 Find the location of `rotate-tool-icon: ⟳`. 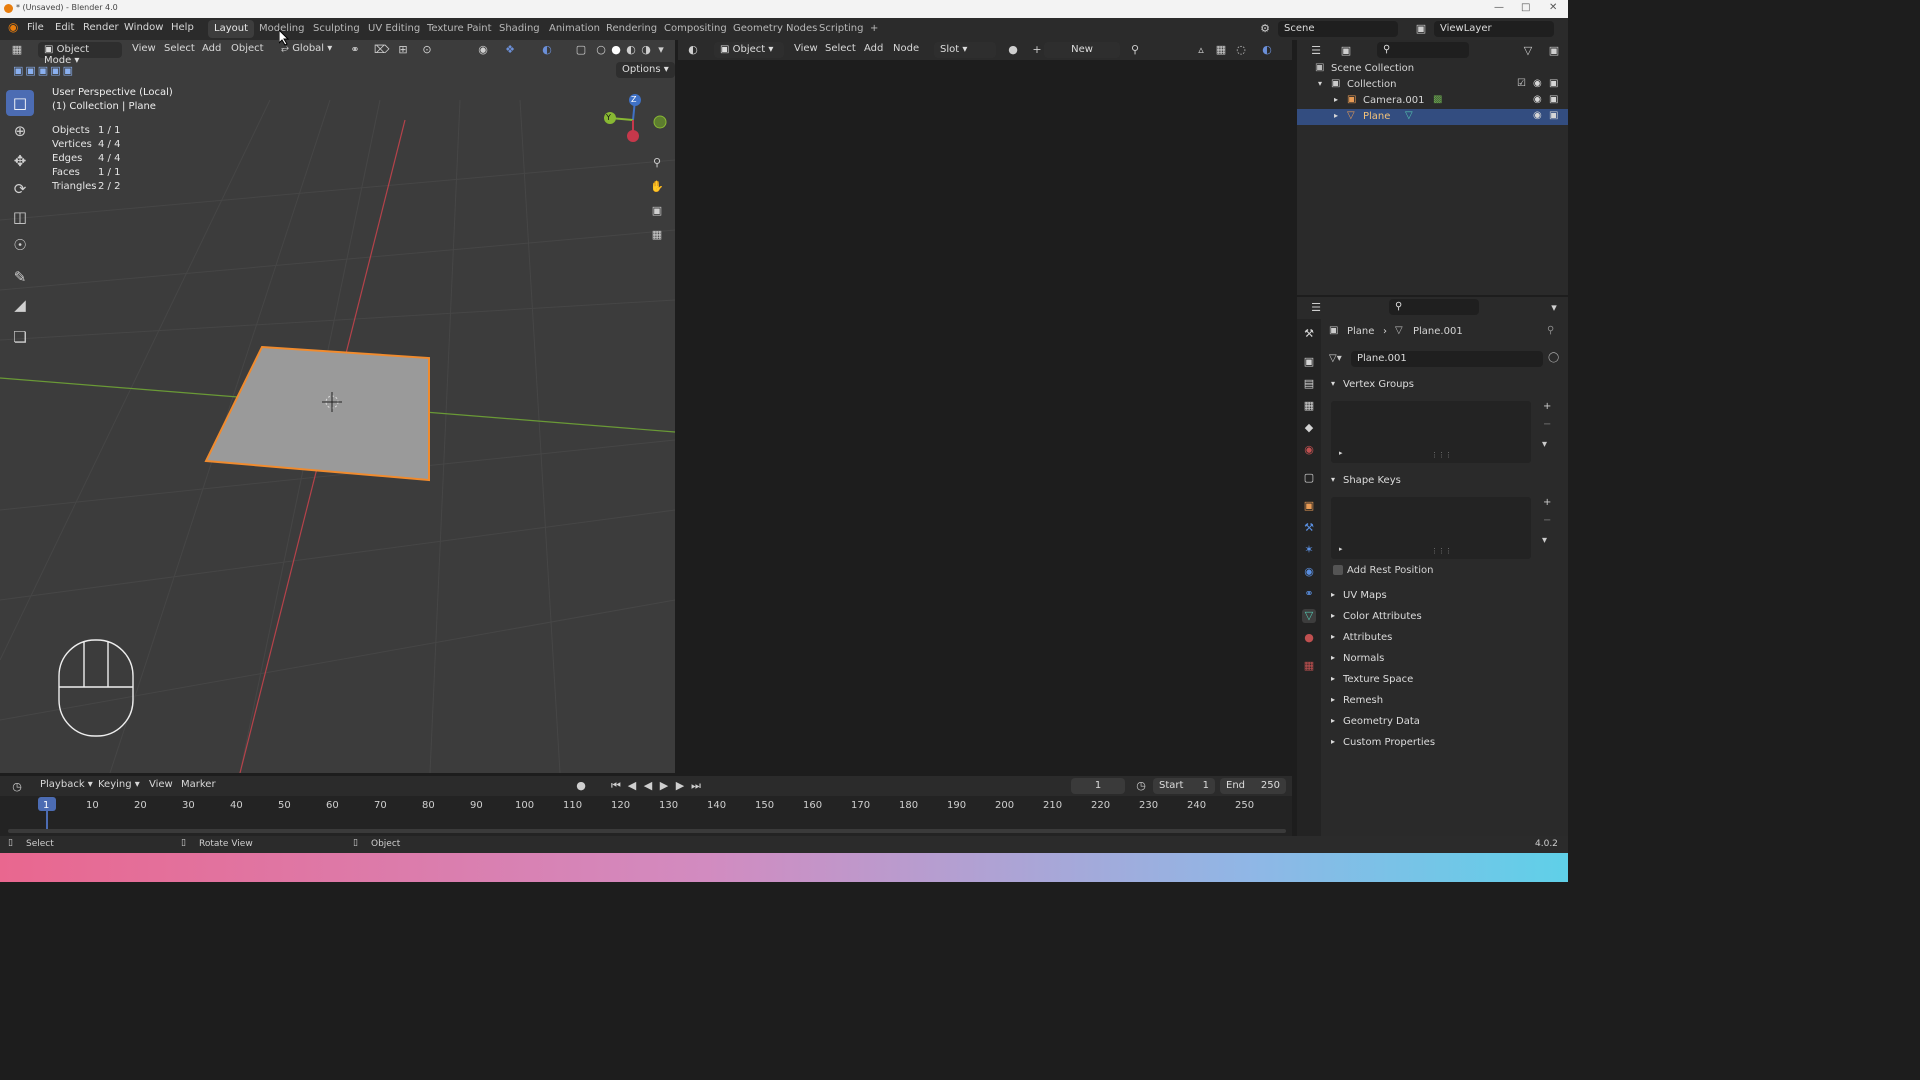

rotate-tool-icon: ⟳ is located at coordinates (20, 189).